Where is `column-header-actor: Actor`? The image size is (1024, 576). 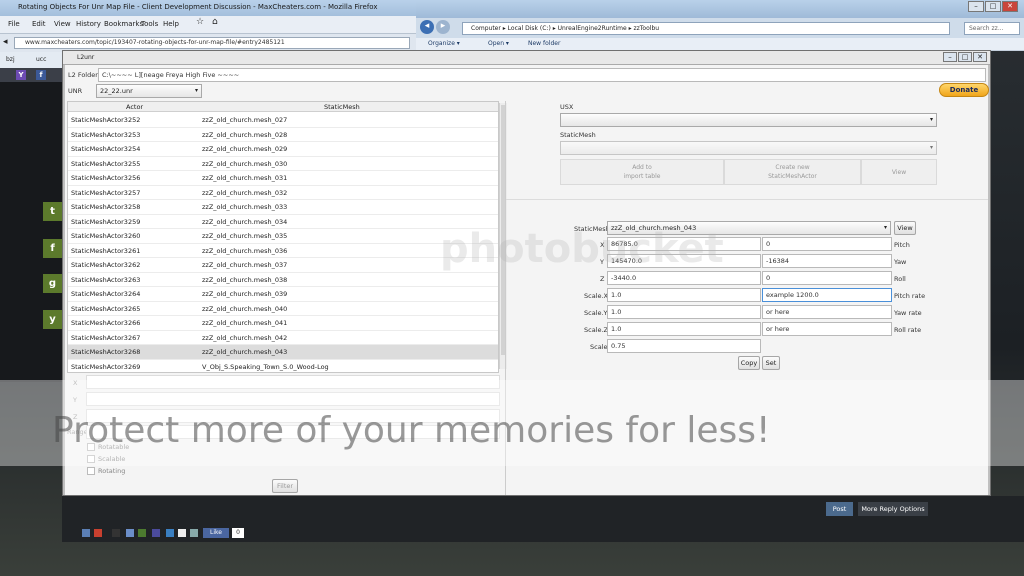 column-header-actor: Actor is located at coordinates (134, 107).